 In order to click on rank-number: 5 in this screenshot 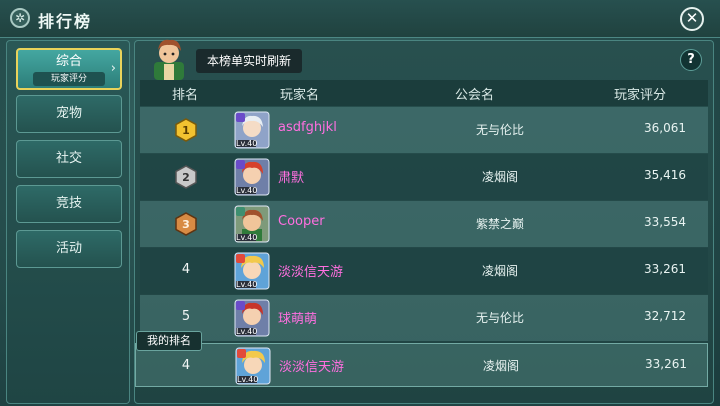, I will do `click(186, 316)`.